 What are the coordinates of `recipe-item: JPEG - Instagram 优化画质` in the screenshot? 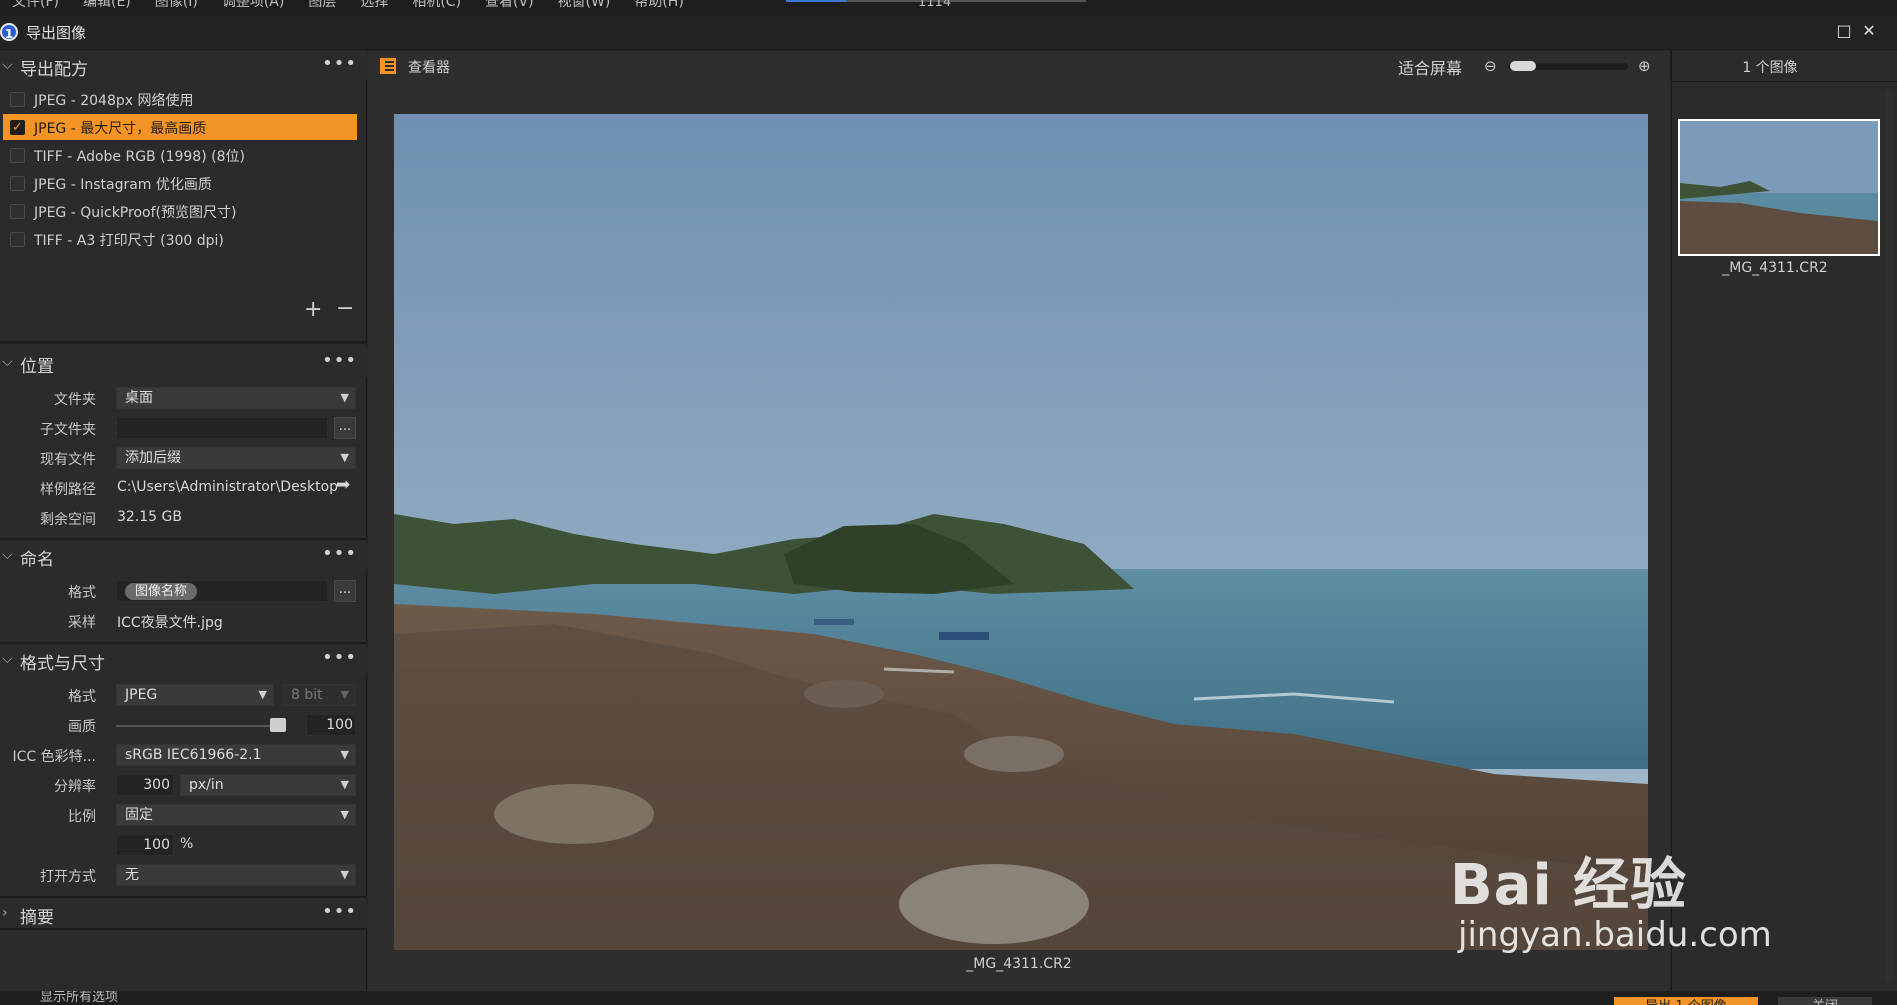 It's located at (180, 183).